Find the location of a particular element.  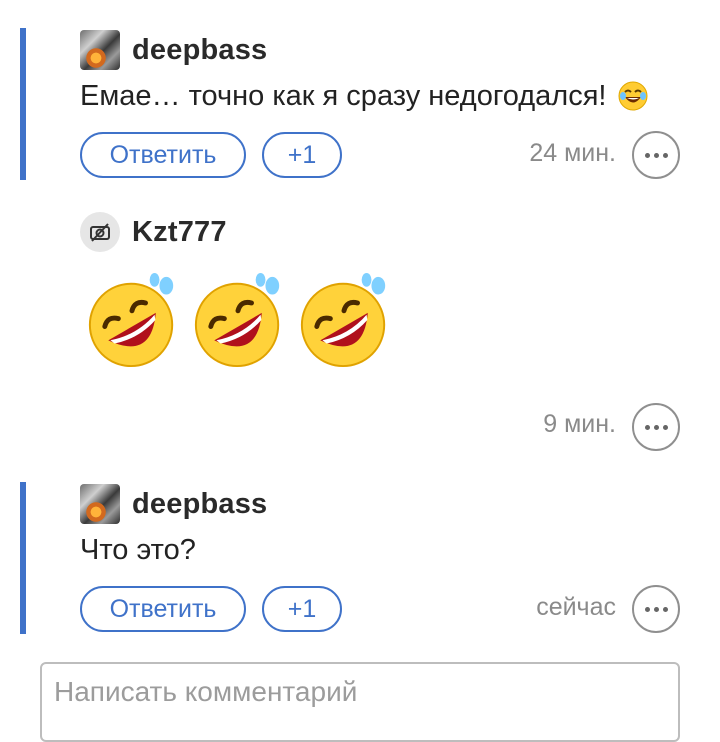

timestamp: сейчас is located at coordinates (576, 607).